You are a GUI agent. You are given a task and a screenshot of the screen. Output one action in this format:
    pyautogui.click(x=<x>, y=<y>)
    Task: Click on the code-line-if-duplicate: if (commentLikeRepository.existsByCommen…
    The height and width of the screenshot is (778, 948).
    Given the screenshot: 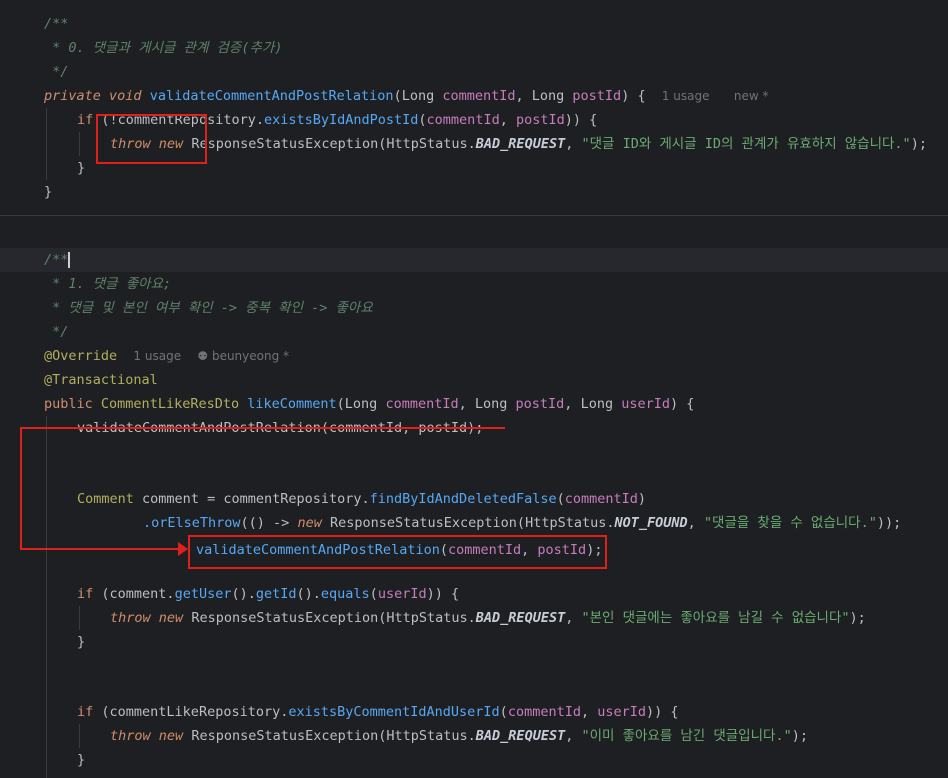 What is the action you would take?
    pyautogui.click(x=378, y=712)
    